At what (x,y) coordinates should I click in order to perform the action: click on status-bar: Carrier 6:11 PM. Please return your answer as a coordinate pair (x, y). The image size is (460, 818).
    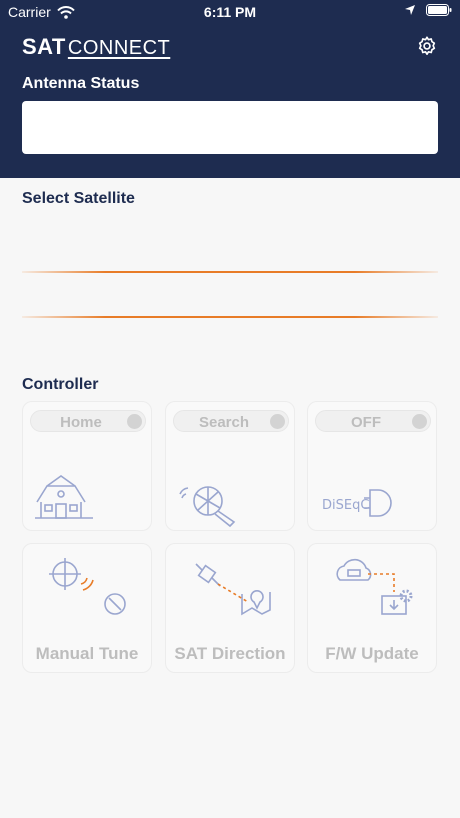
    Looking at the image, I should click on (230, 12).